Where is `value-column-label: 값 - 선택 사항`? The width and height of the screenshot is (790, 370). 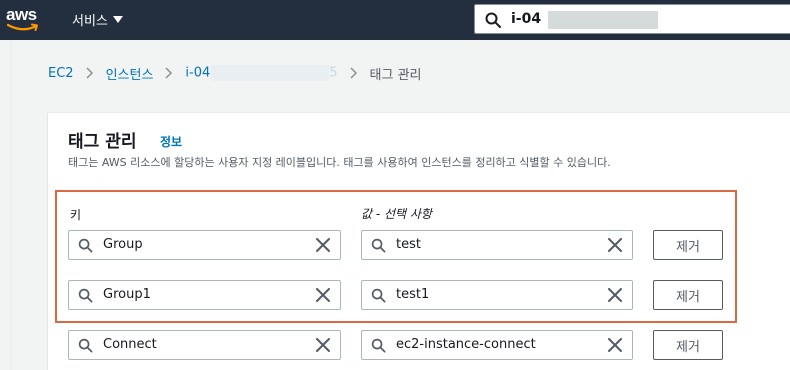
value-column-label: 값 - 선택 사항 is located at coordinates (396, 214).